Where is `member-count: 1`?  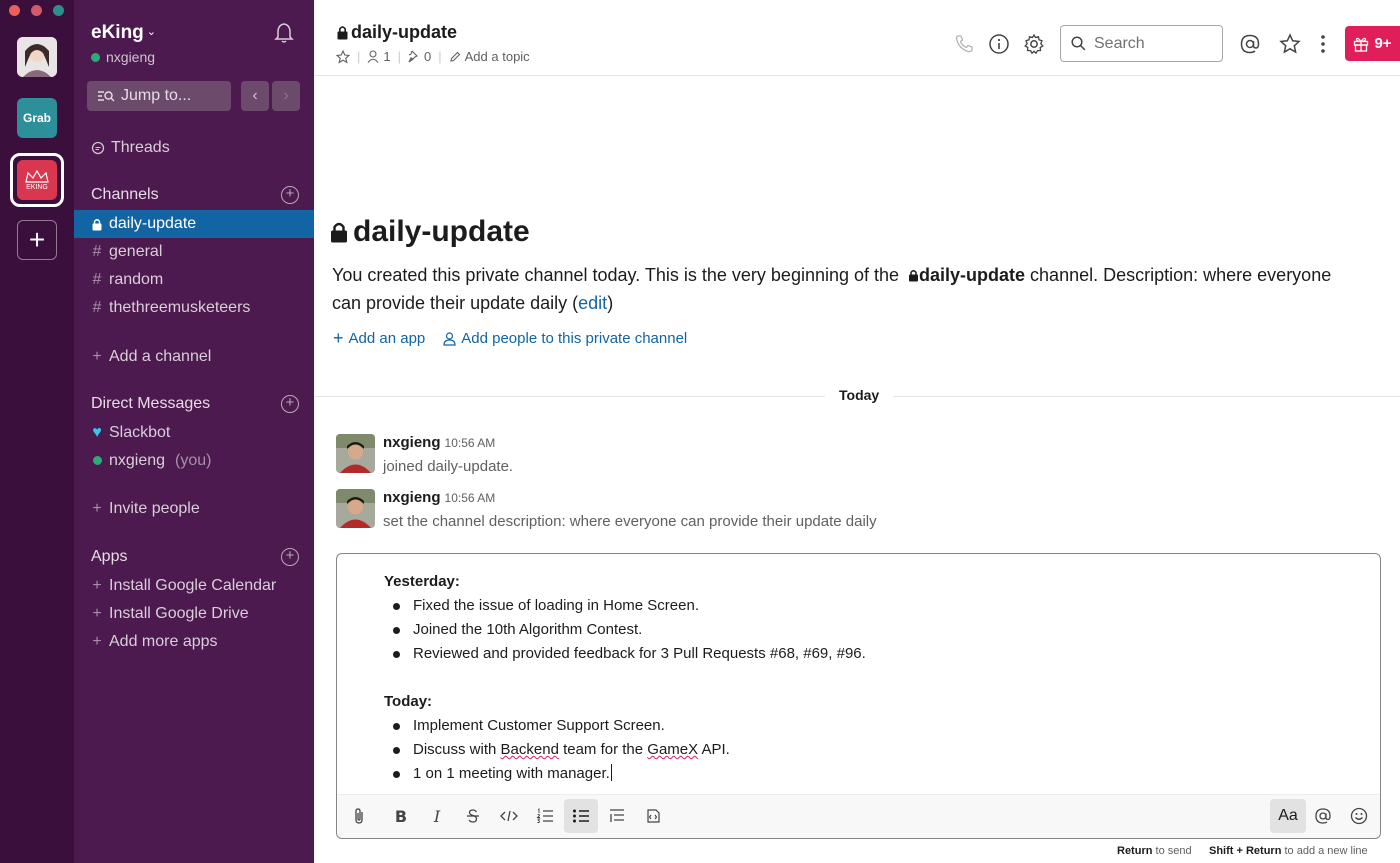 member-count: 1 is located at coordinates (379, 56).